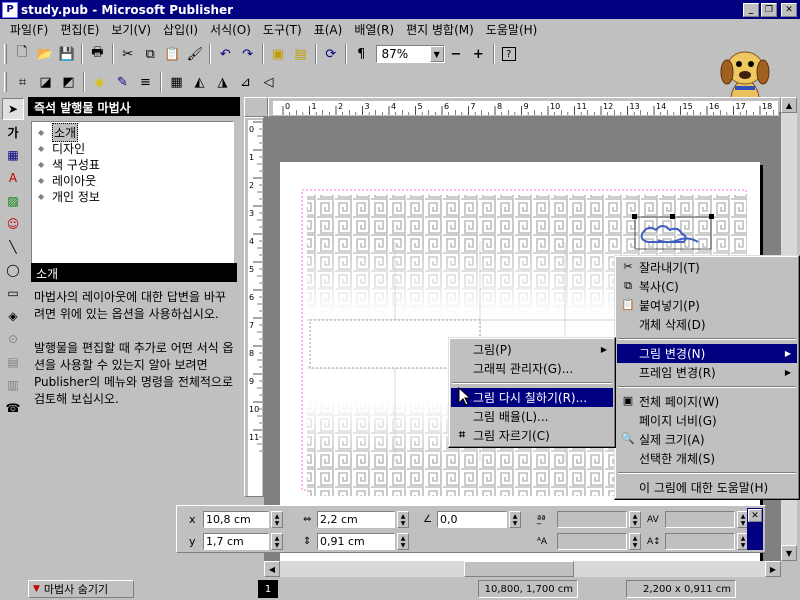 The image size is (800, 600). What do you see at coordinates (356, 541) in the screenshot?
I see `height-field: 0,91 cm` at bounding box center [356, 541].